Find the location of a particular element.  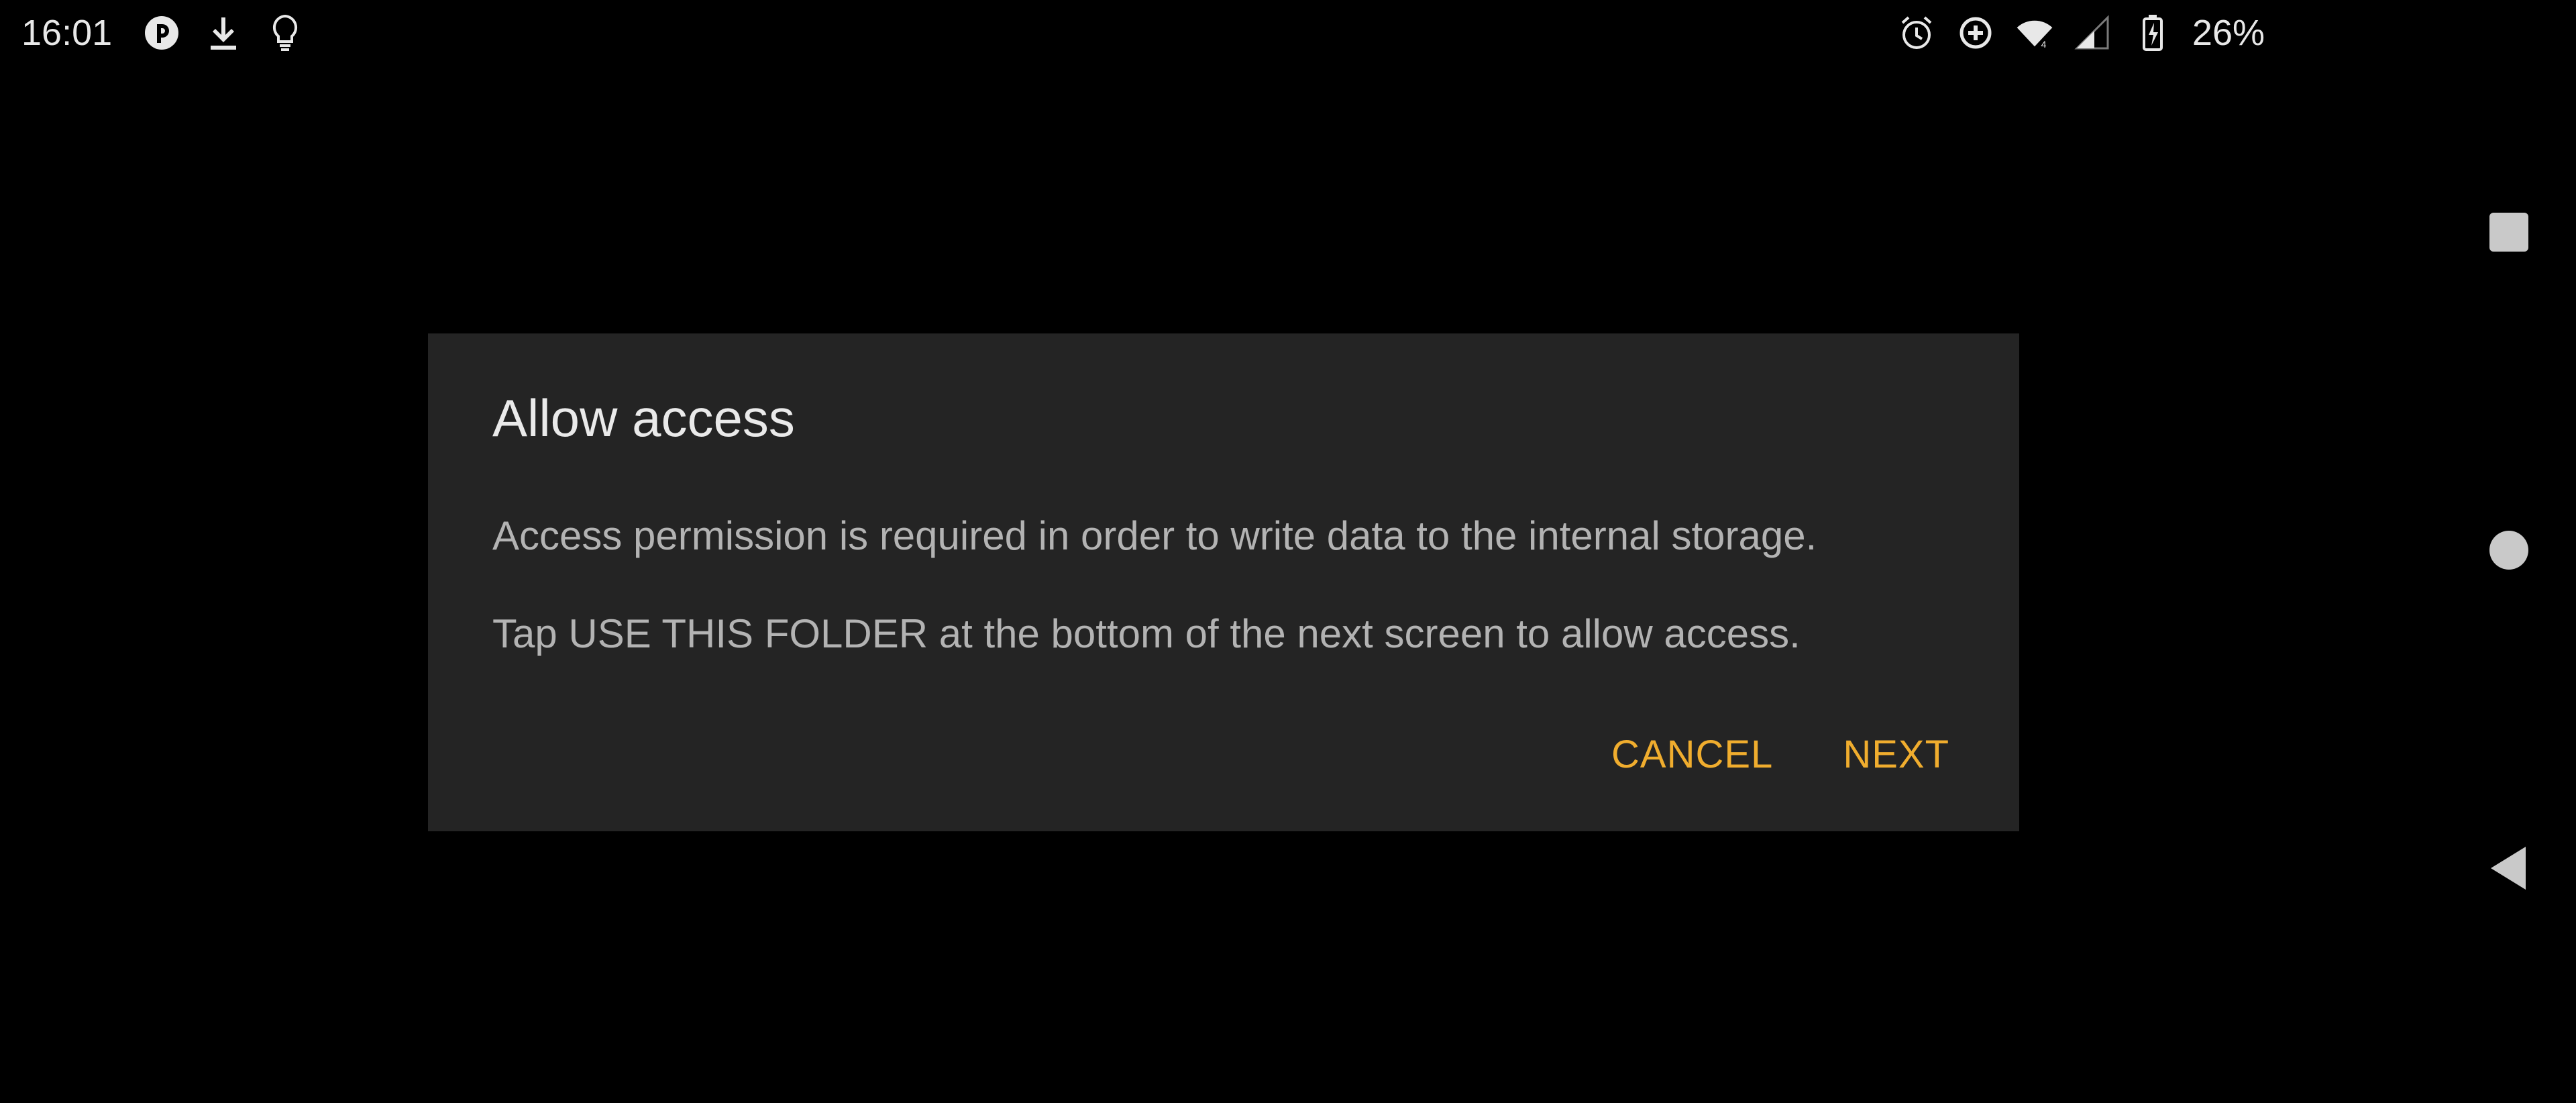

navigation-bar is located at coordinates (2509, 551).